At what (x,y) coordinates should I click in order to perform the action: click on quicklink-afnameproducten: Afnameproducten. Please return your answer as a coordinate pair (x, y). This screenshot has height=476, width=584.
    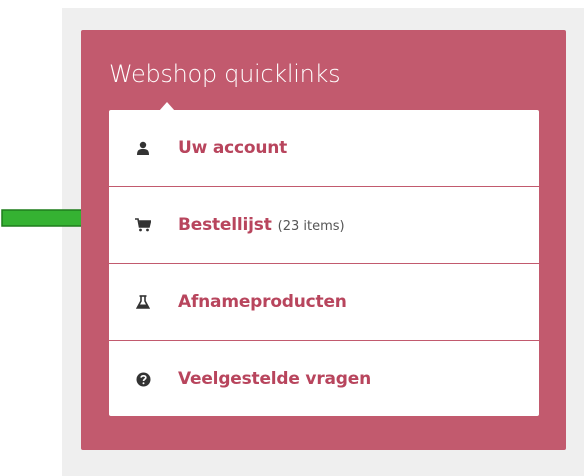
    Looking at the image, I should click on (324, 302).